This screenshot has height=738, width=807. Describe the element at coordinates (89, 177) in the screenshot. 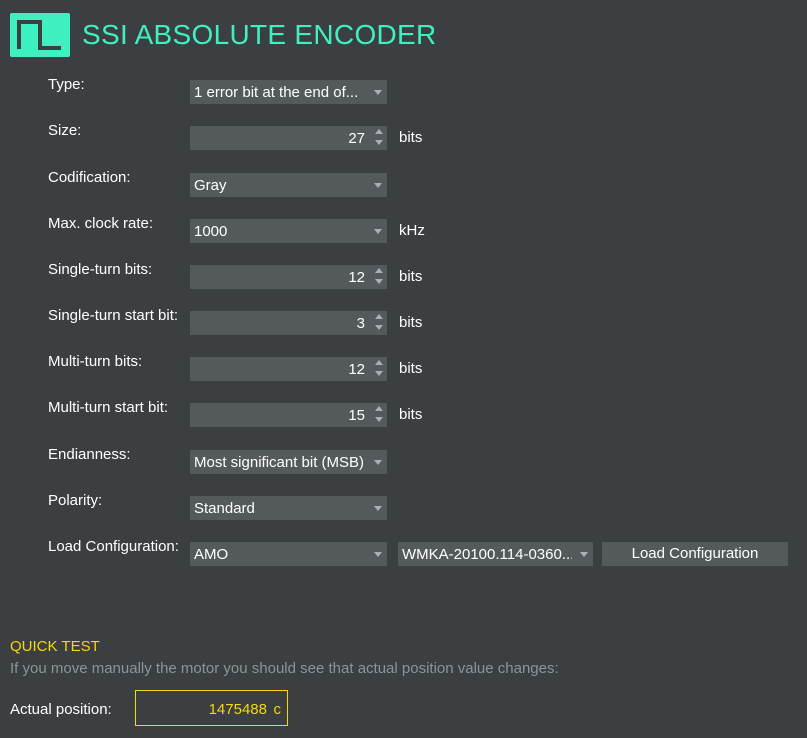

I see `codification-label: Codification:` at that location.